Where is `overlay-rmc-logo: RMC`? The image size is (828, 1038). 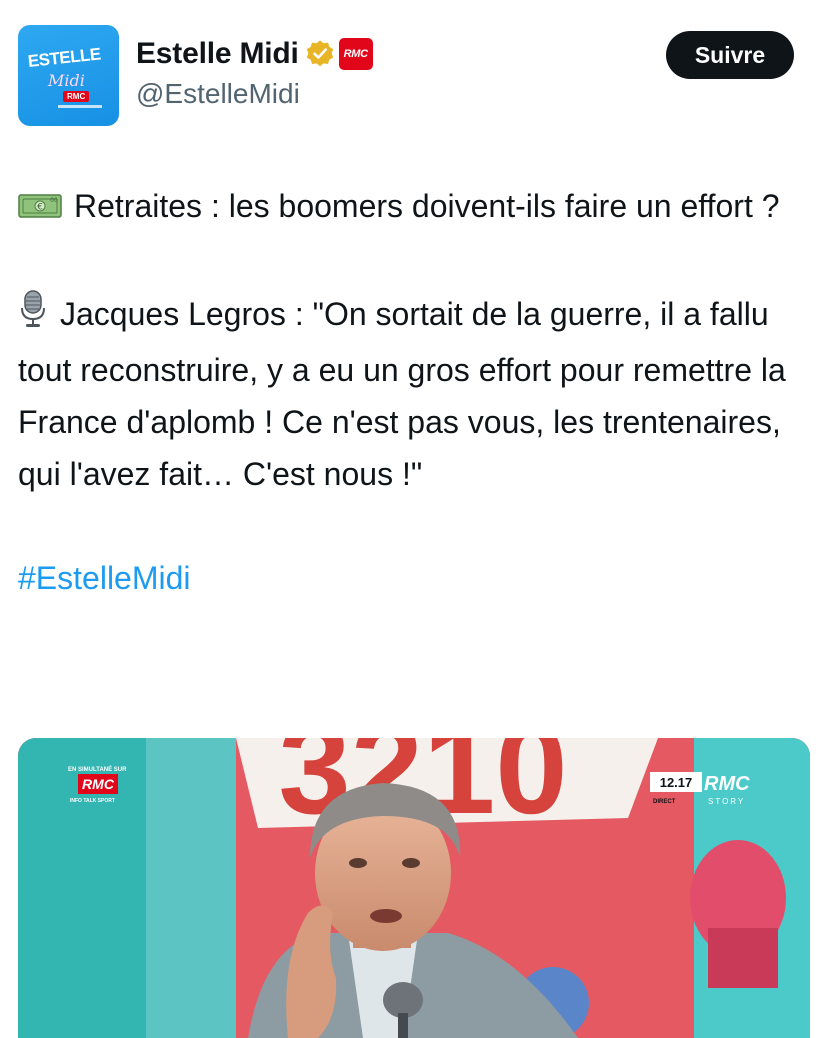 overlay-rmc-logo: RMC is located at coordinates (98, 784).